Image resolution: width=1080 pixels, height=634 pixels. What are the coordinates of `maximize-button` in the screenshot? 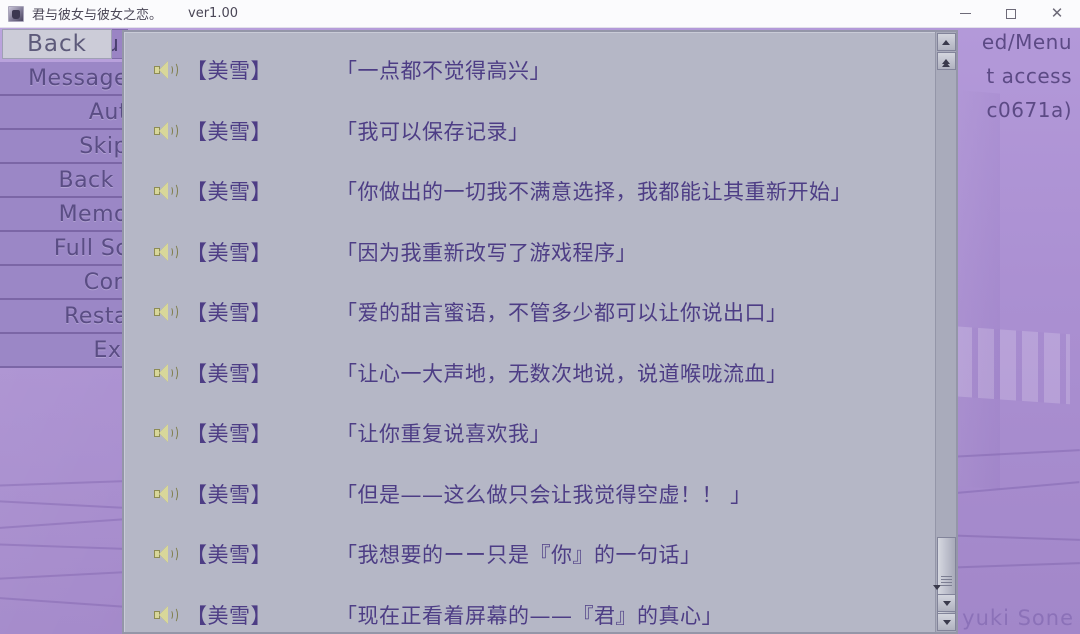 It's located at (1011, 14).